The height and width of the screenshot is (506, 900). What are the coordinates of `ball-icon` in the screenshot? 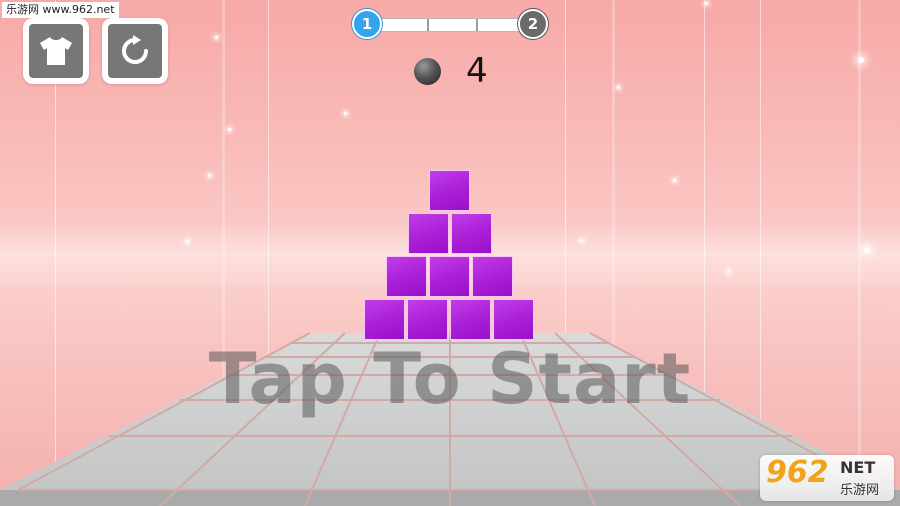 It's located at (427, 71).